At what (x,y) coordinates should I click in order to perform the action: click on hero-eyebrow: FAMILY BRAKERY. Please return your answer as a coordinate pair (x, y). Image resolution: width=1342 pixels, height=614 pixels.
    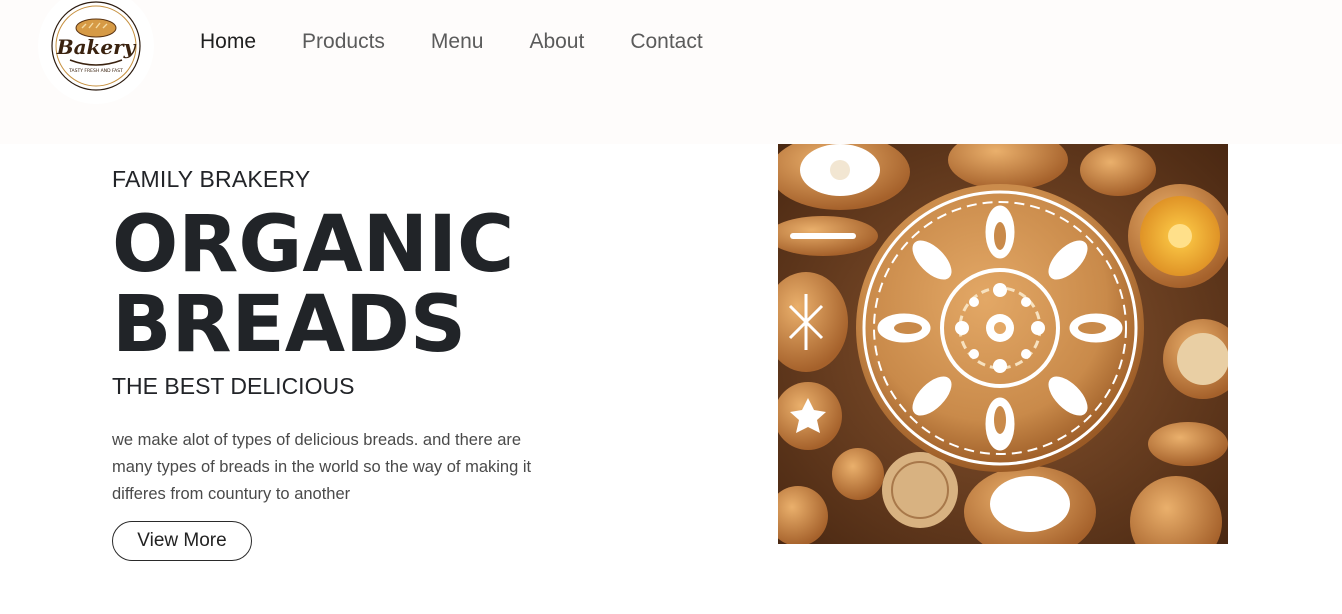
    Looking at the image, I should click on (211, 179).